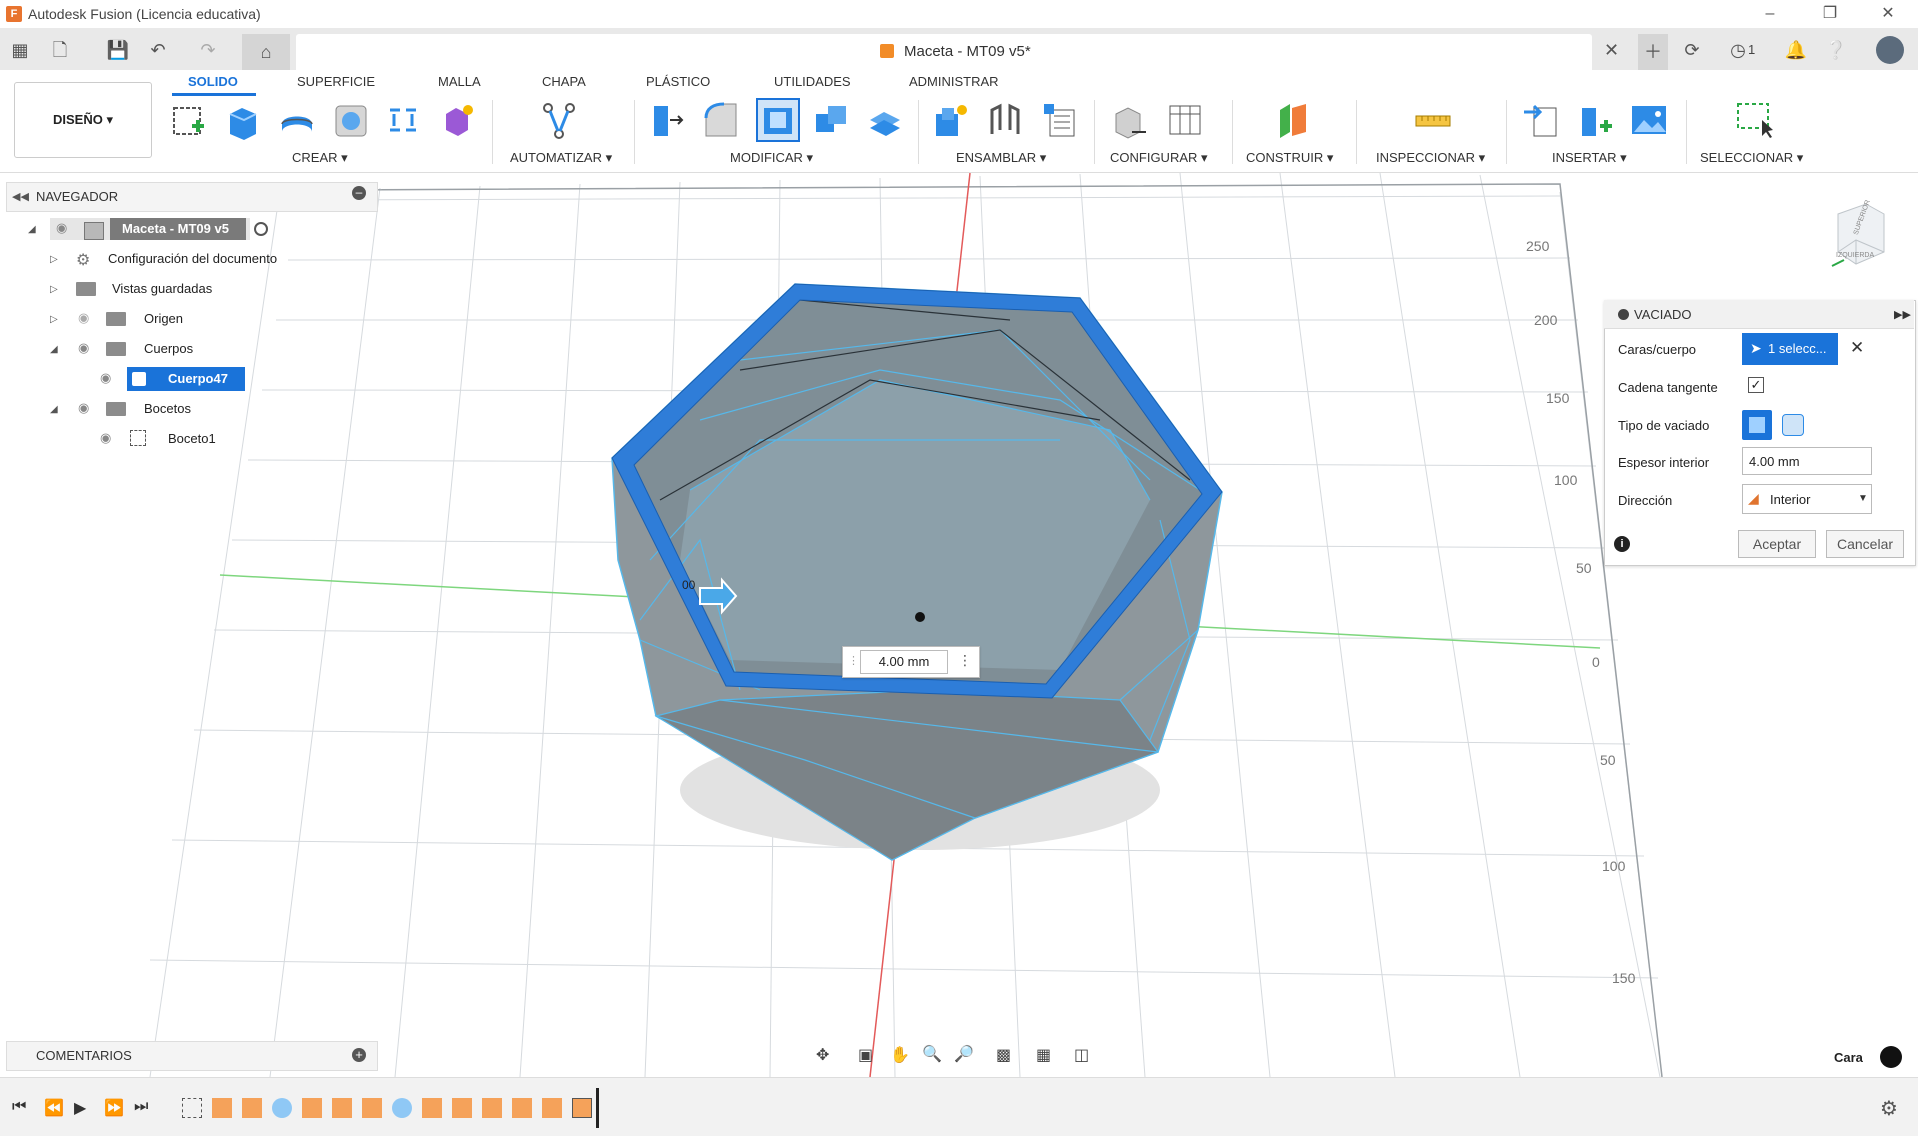  What do you see at coordinates (965, 660) in the screenshot?
I see `dimension-menu-icon: ⋮` at bounding box center [965, 660].